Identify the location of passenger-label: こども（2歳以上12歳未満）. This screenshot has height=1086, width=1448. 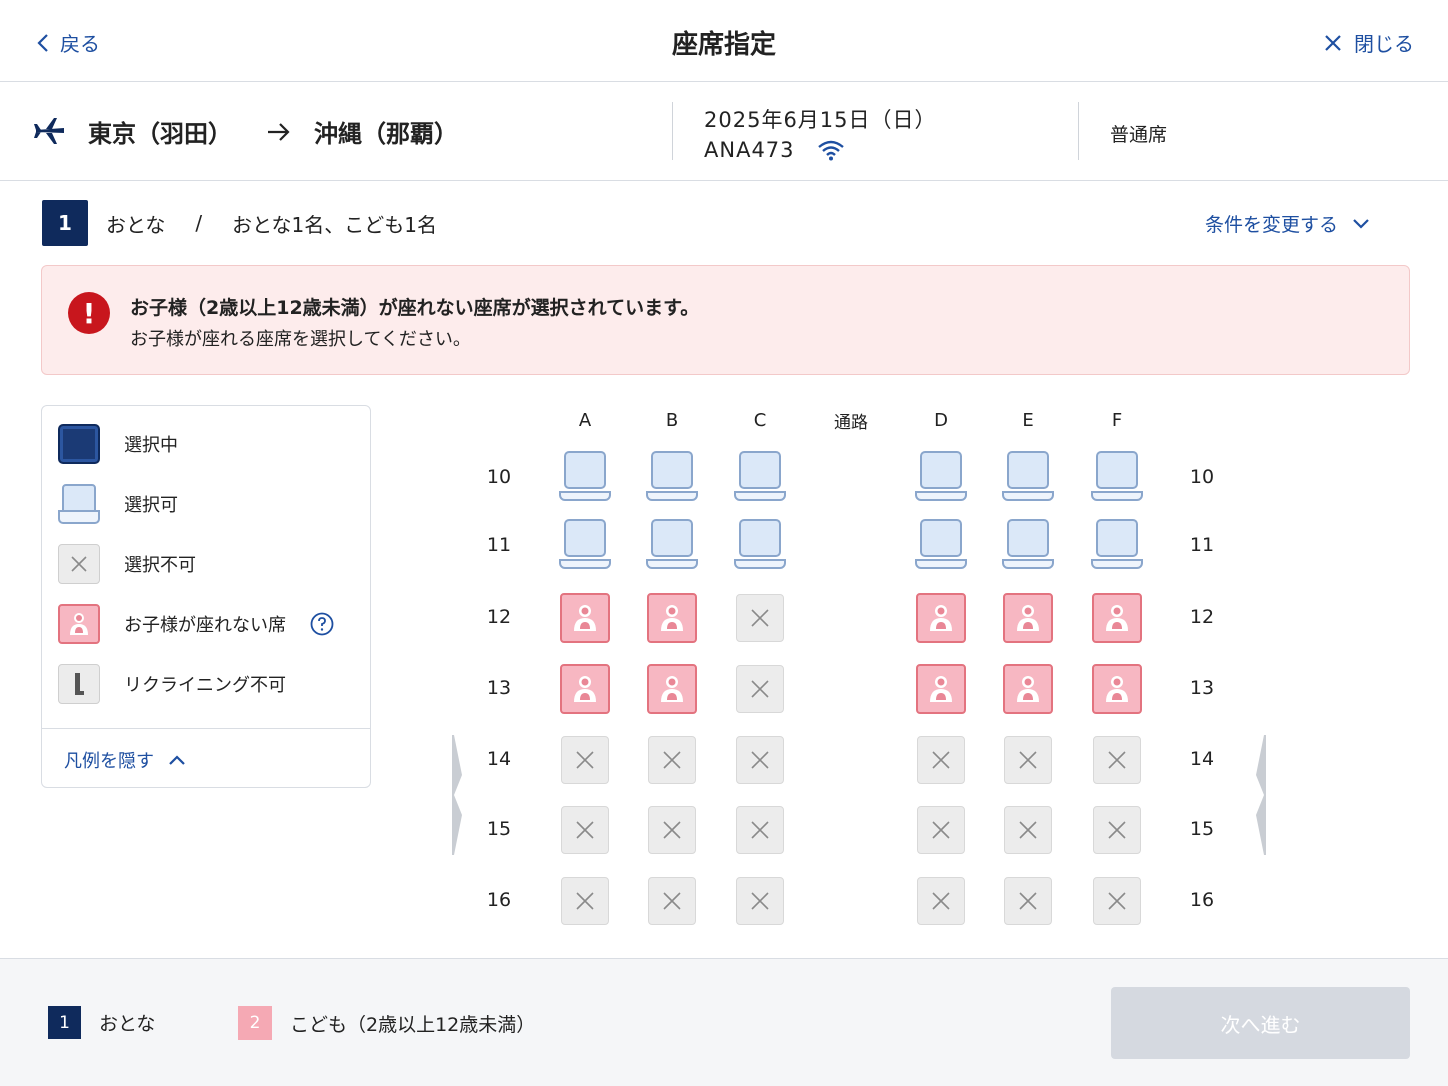
(413, 1024).